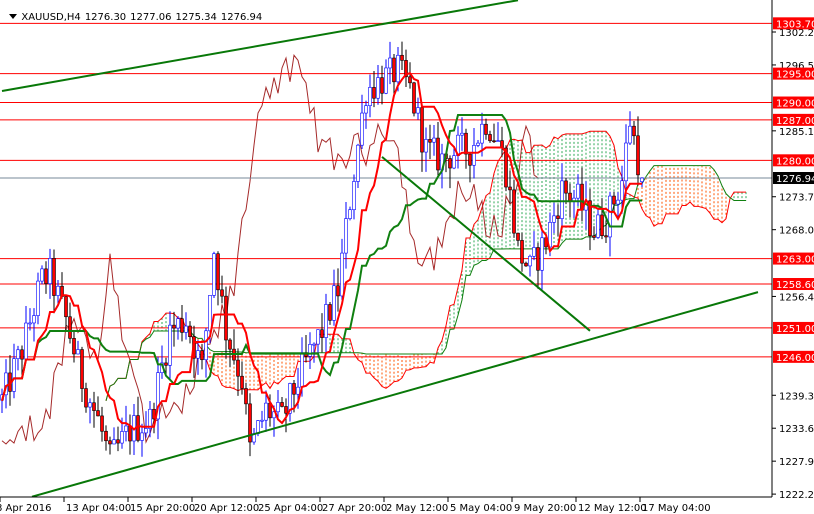 The width and height of the screenshot is (814, 514). What do you see at coordinates (417, 508) in the screenshot?
I see `time-tick-label: 2 May 12:00` at bounding box center [417, 508].